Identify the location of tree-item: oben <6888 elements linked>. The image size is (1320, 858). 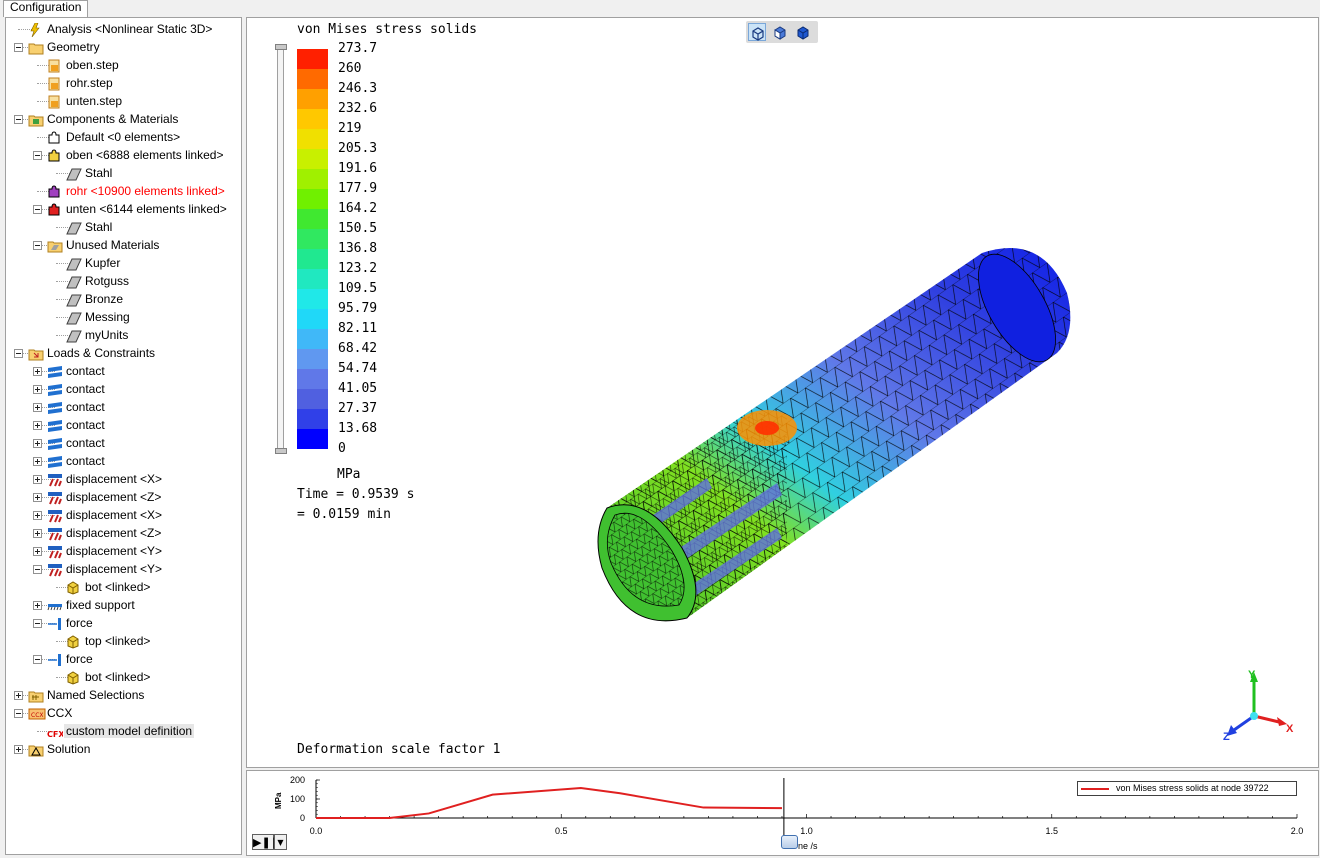
(123, 155).